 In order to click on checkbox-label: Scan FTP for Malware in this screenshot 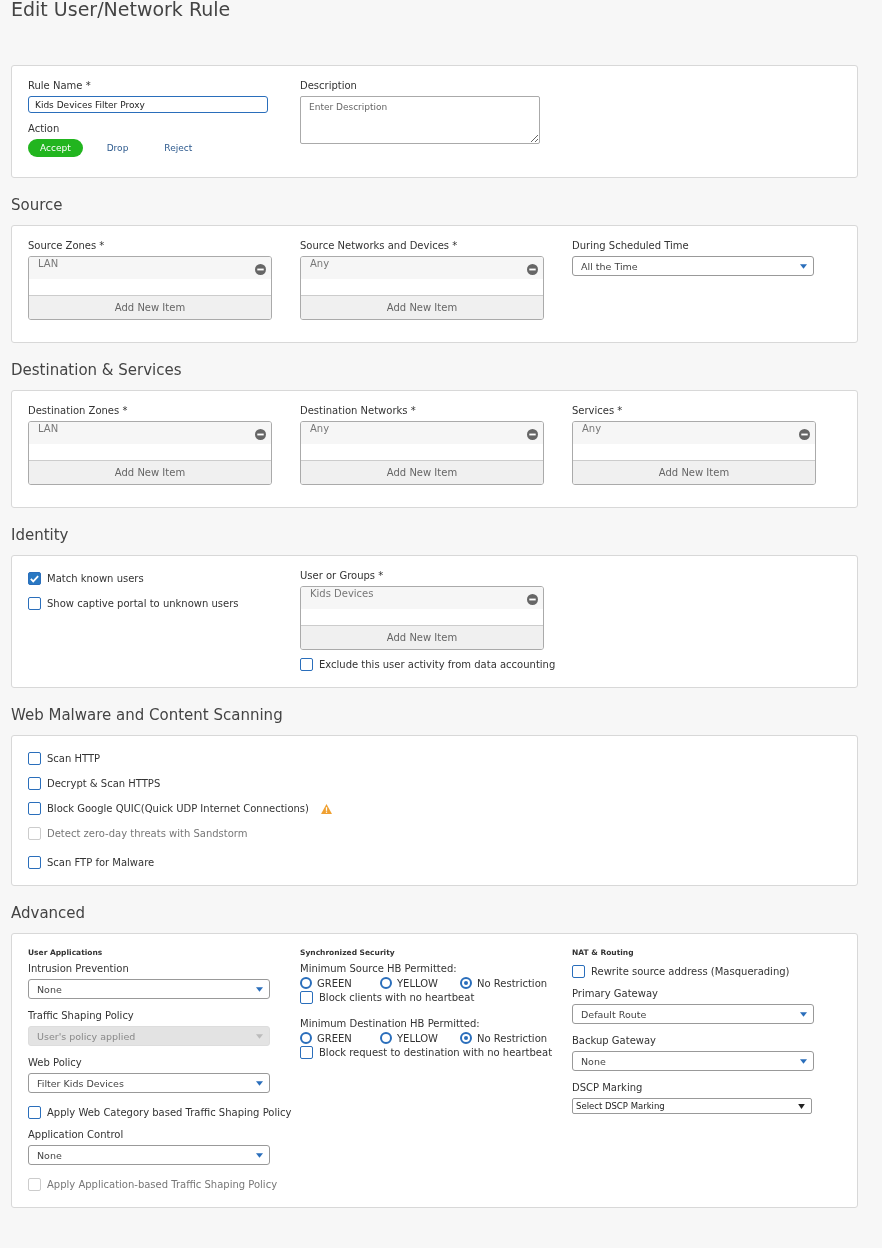, I will do `click(101, 862)`.